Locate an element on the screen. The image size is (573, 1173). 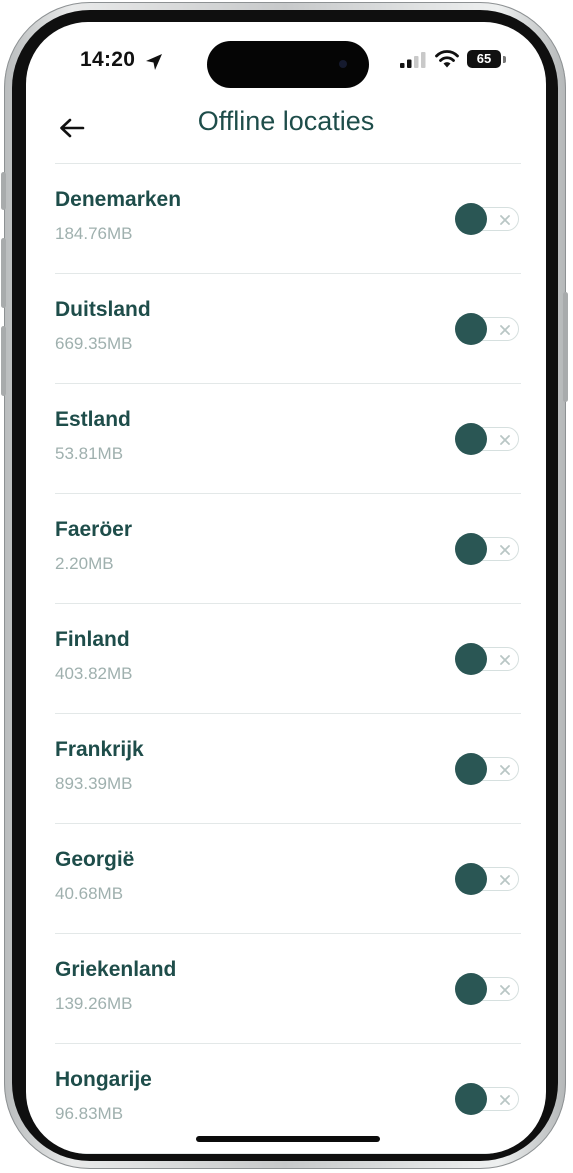
location-name: Georgië is located at coordinates (95, 859).